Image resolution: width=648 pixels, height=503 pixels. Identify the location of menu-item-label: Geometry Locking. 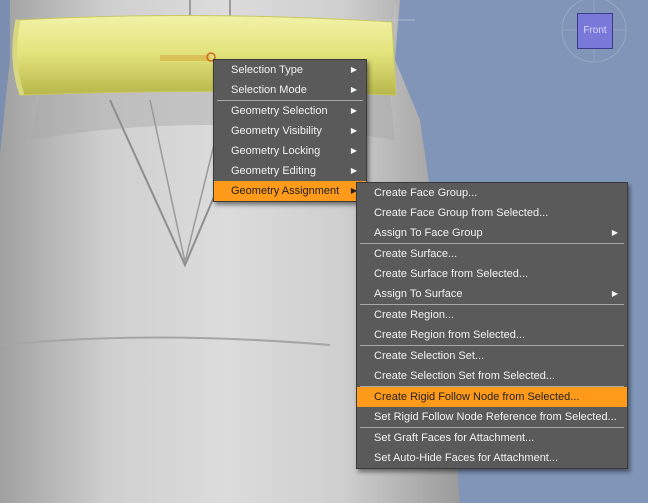
(276, 151).